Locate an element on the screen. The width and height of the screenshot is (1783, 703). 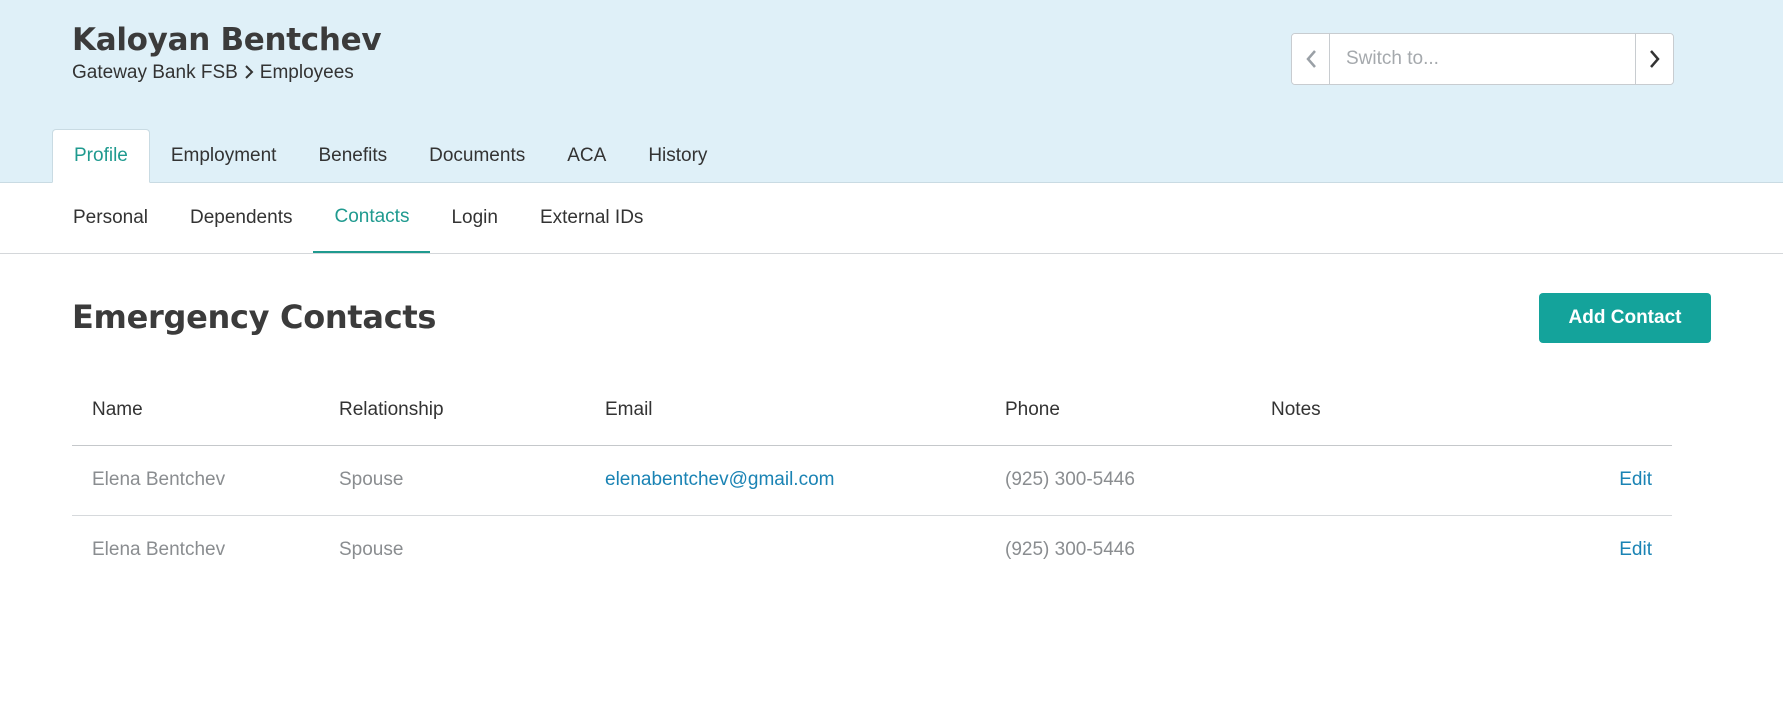
breadcrumb: Gateway Bank FSB Employees is located at coordinates (226, 73).